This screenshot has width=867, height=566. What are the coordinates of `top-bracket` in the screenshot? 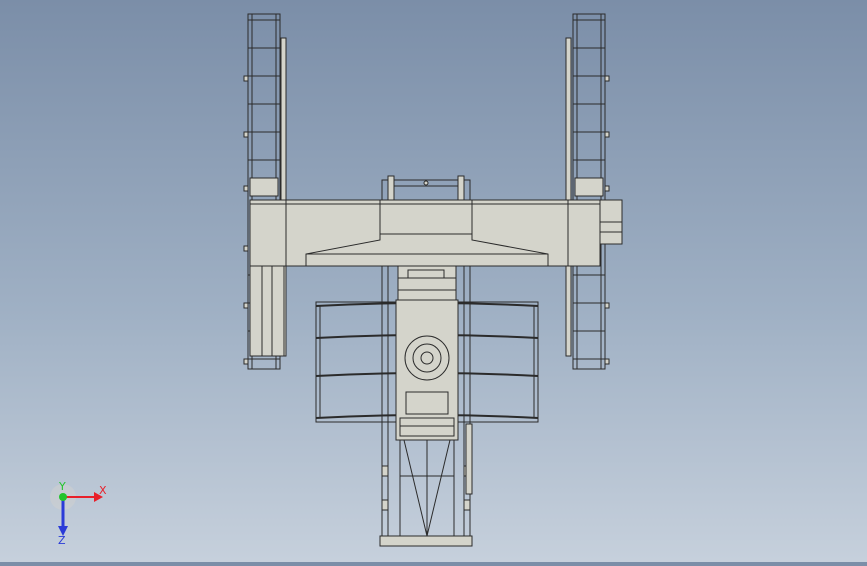 It's located at (426, 188).